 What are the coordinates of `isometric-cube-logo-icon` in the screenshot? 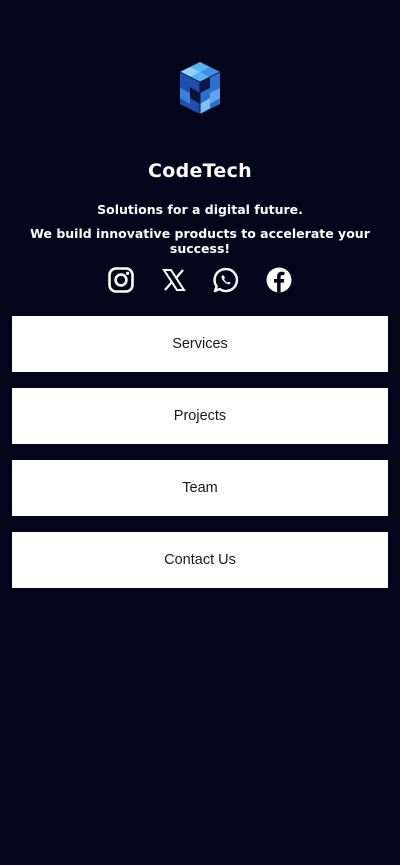 It's located at (200, 88).